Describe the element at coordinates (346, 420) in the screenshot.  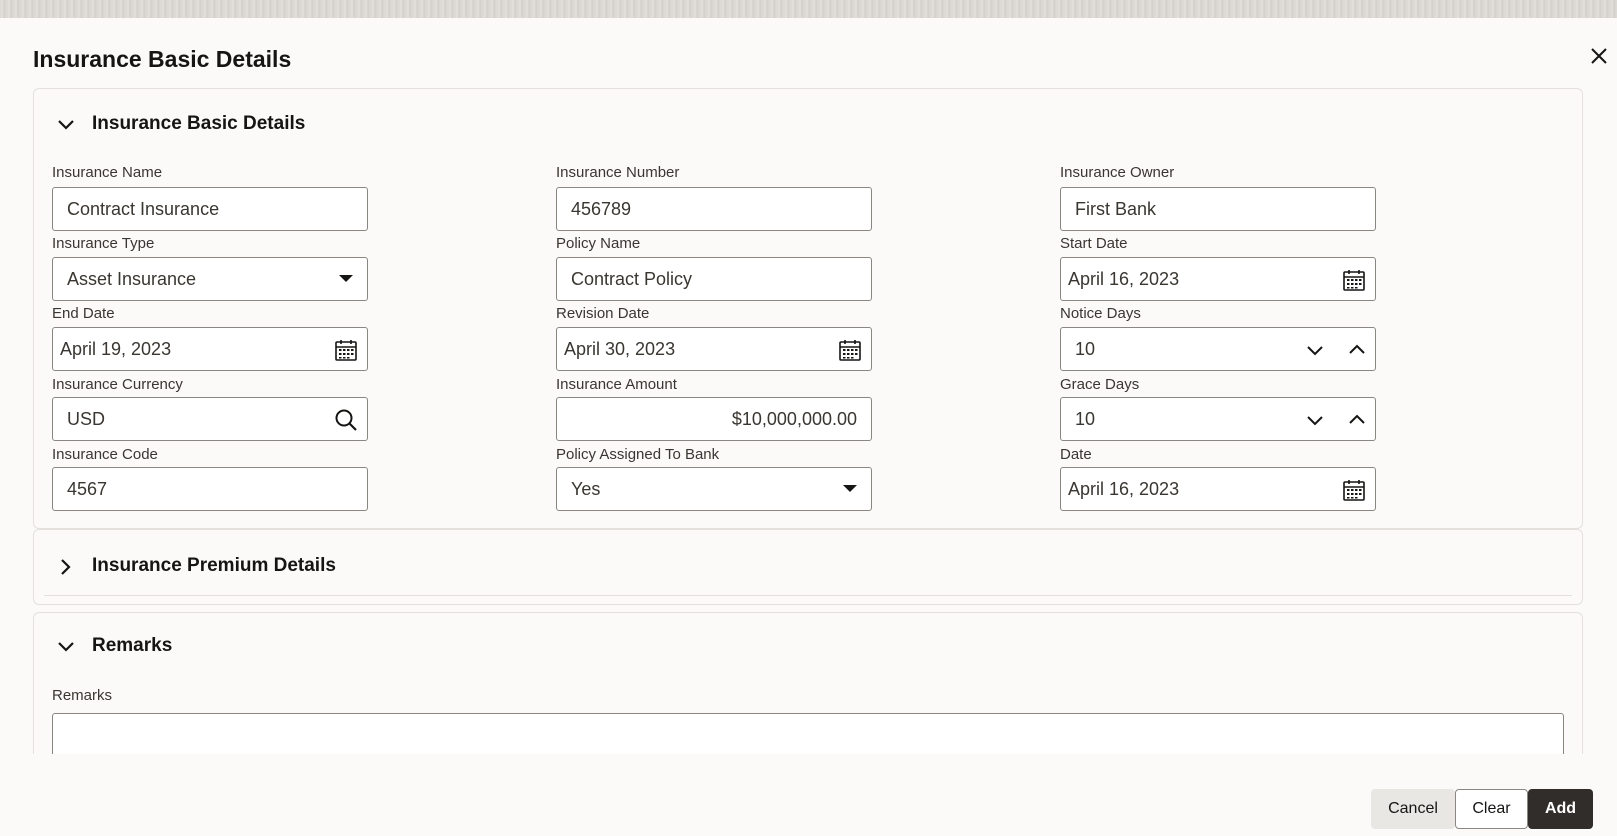
I see `search-icon` at that location.